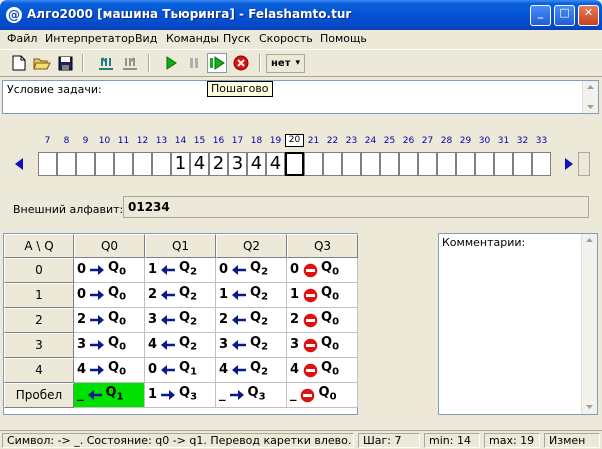 This screenshot has width=602, height=449. What do you see at coordinates (171, 63) in the screenshot?
I see `run-icon` at bounding box center [171, 63].